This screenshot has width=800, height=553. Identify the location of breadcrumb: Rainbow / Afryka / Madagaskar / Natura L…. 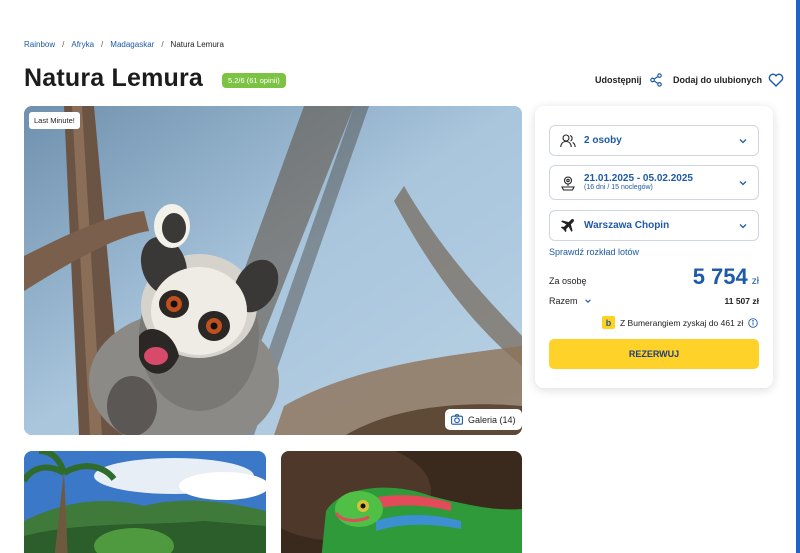
(124, 44).